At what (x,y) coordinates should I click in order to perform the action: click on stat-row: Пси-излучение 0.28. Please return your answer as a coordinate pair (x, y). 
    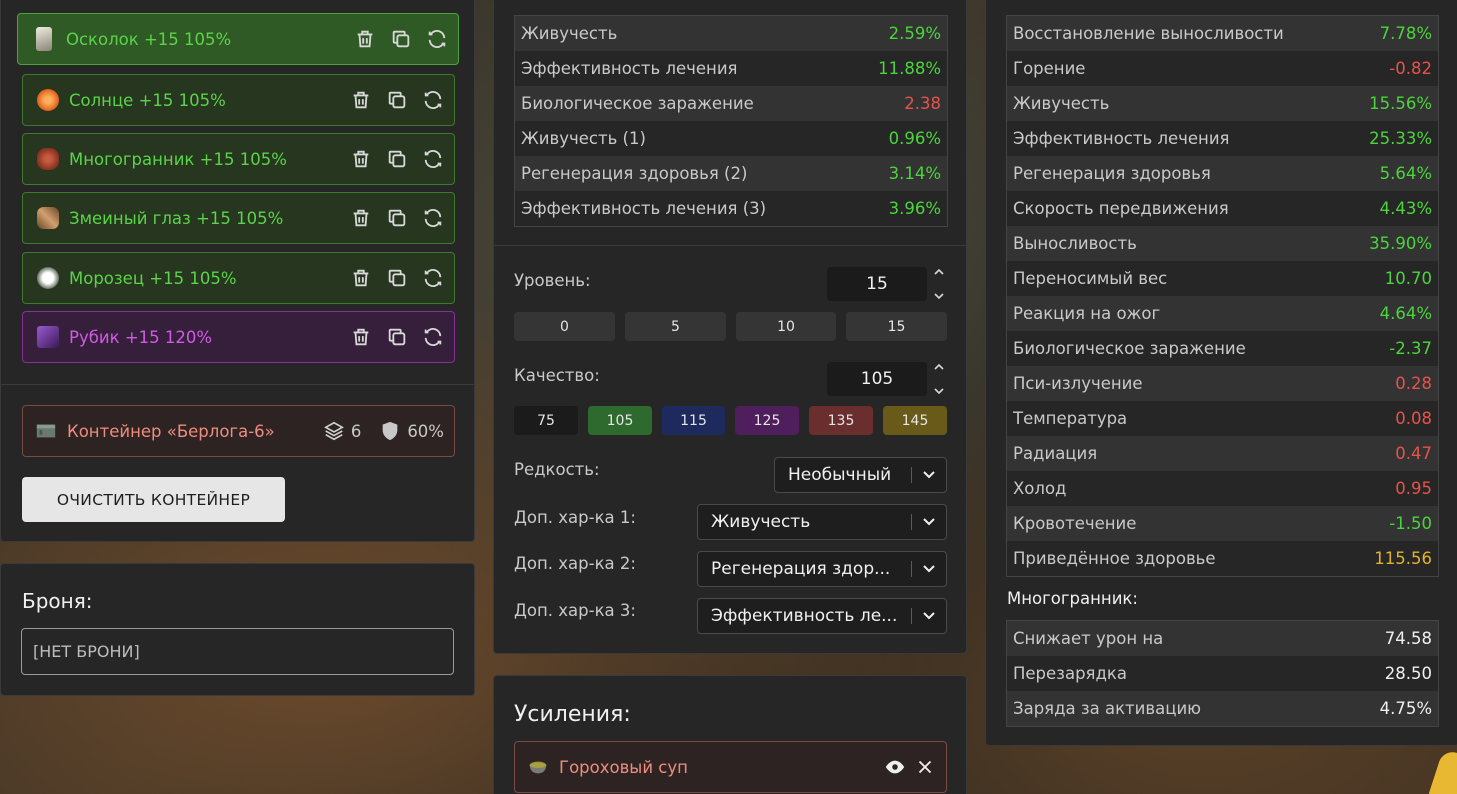
    Looking at the image, I should click on (1222, 383).